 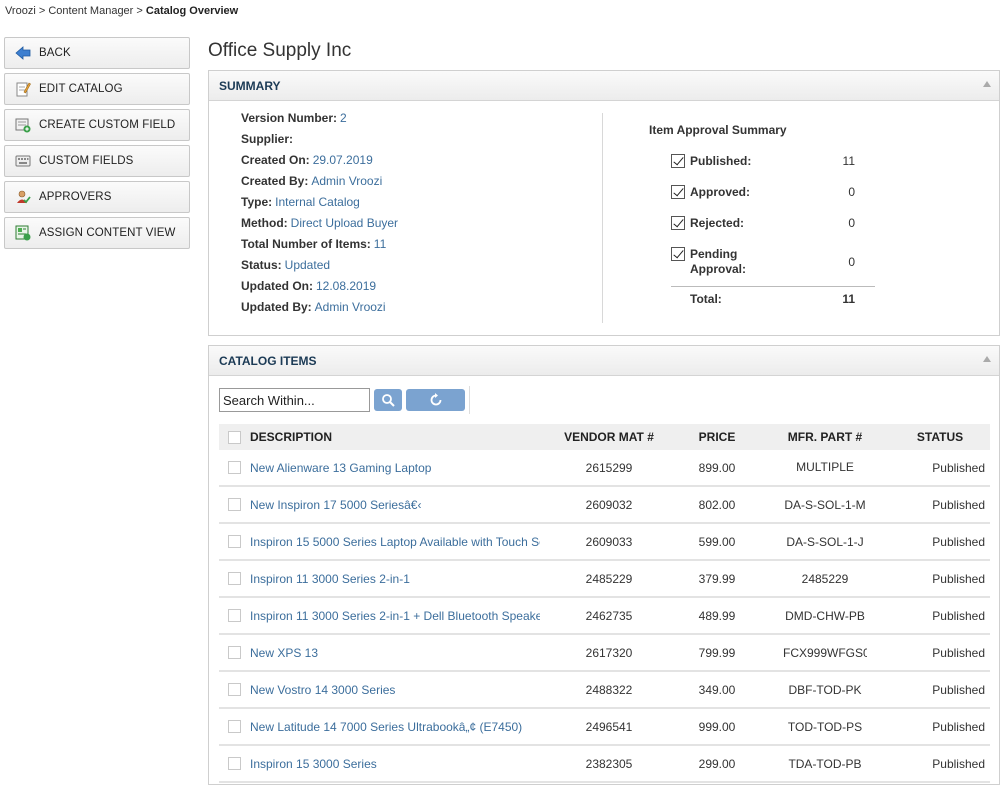 I want to click on edit-catalog-button: EDIT CATALOG, so click(x=97, y=89).